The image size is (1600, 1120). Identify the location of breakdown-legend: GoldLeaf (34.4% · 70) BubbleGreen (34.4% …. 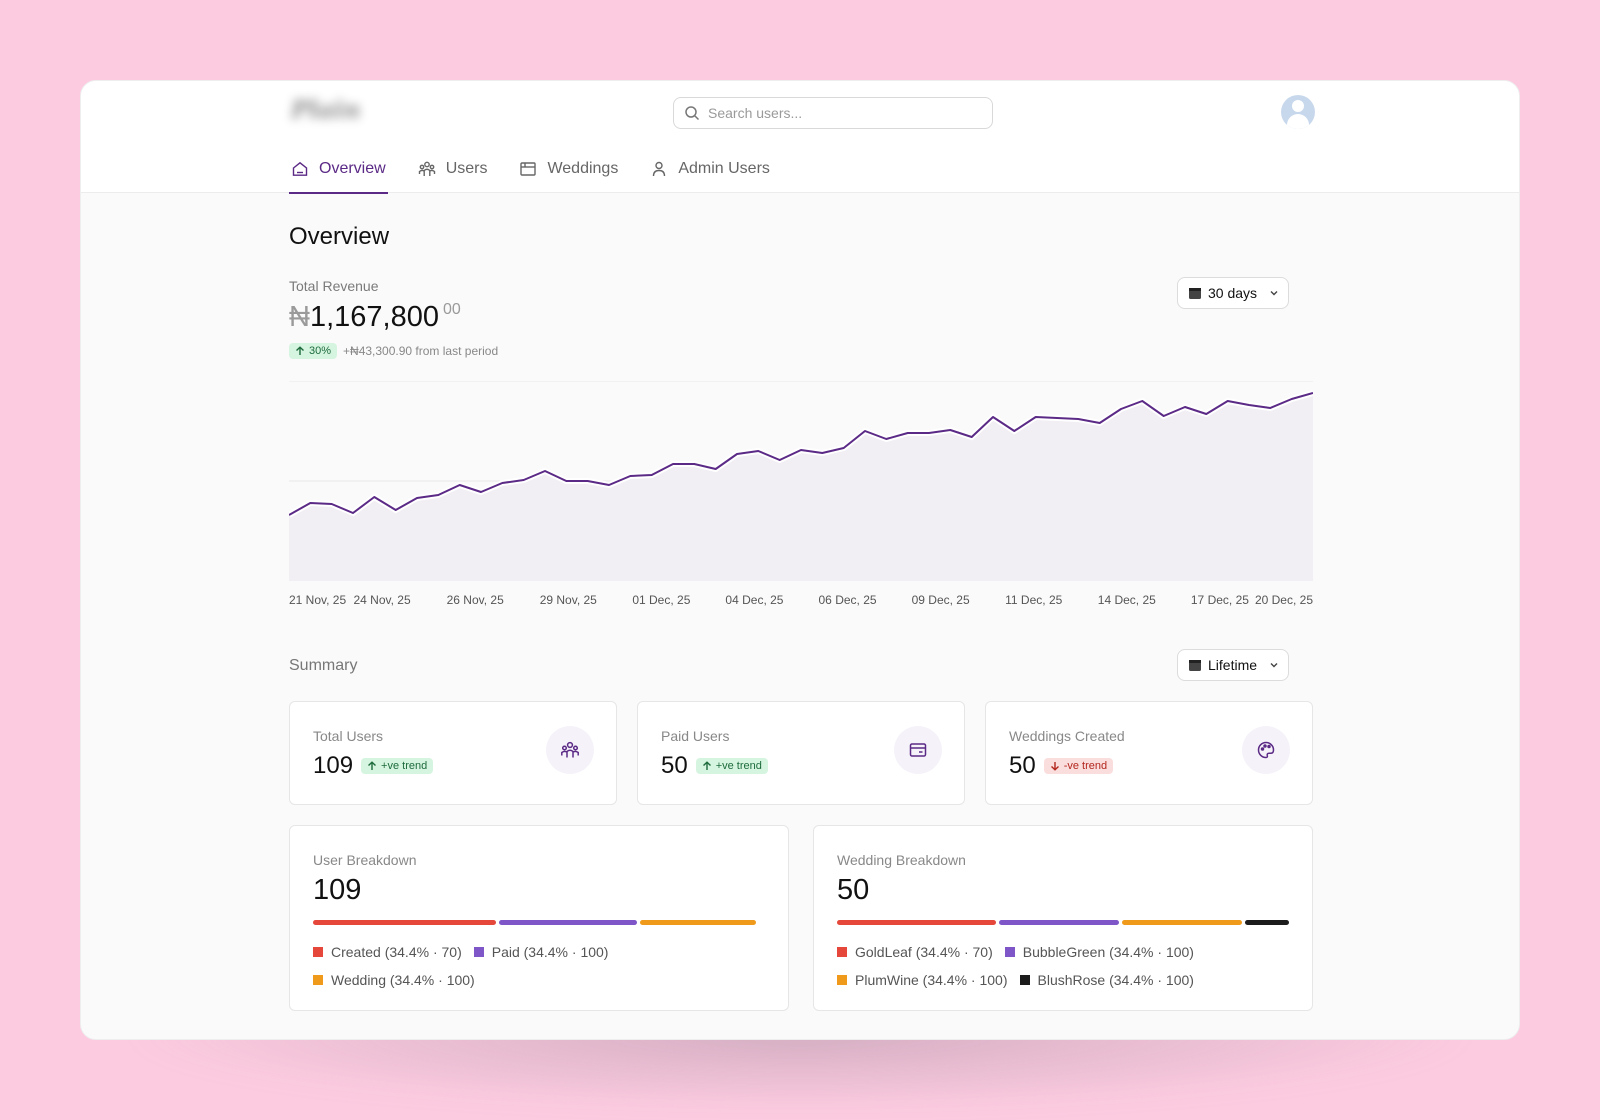
(1067, 966).